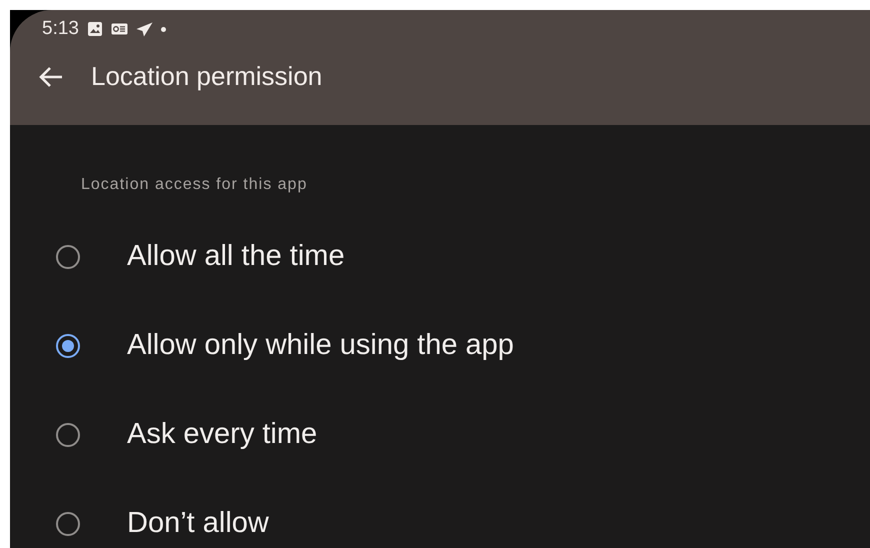  What do you see at coordinates (198, 523) in the screenshot?
I see `option-label: Don’t allow` at bounding box center [198, 523].